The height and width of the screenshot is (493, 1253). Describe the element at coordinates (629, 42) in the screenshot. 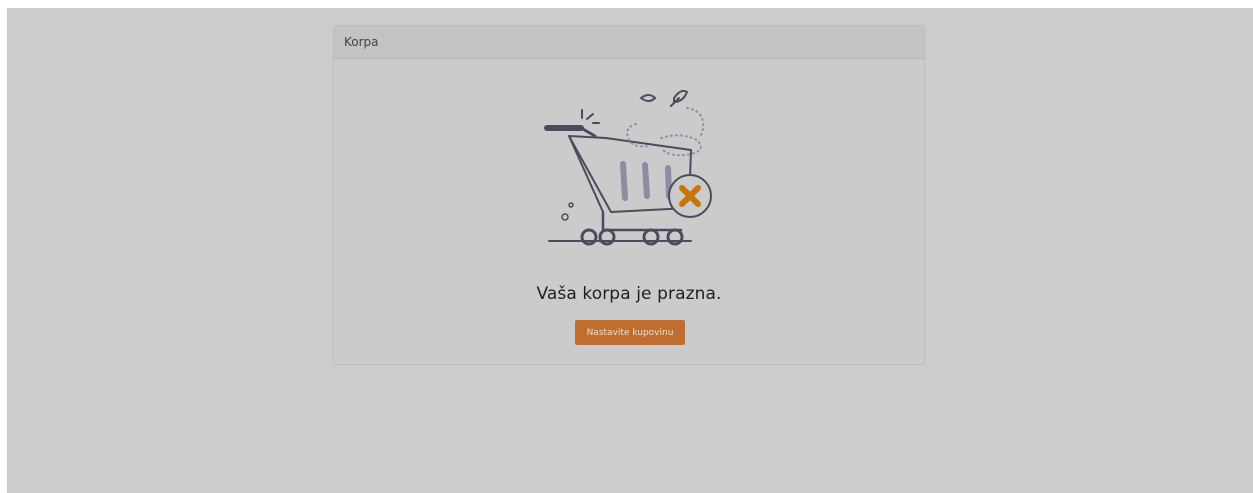

I see `card-header: Korpa` at that location.